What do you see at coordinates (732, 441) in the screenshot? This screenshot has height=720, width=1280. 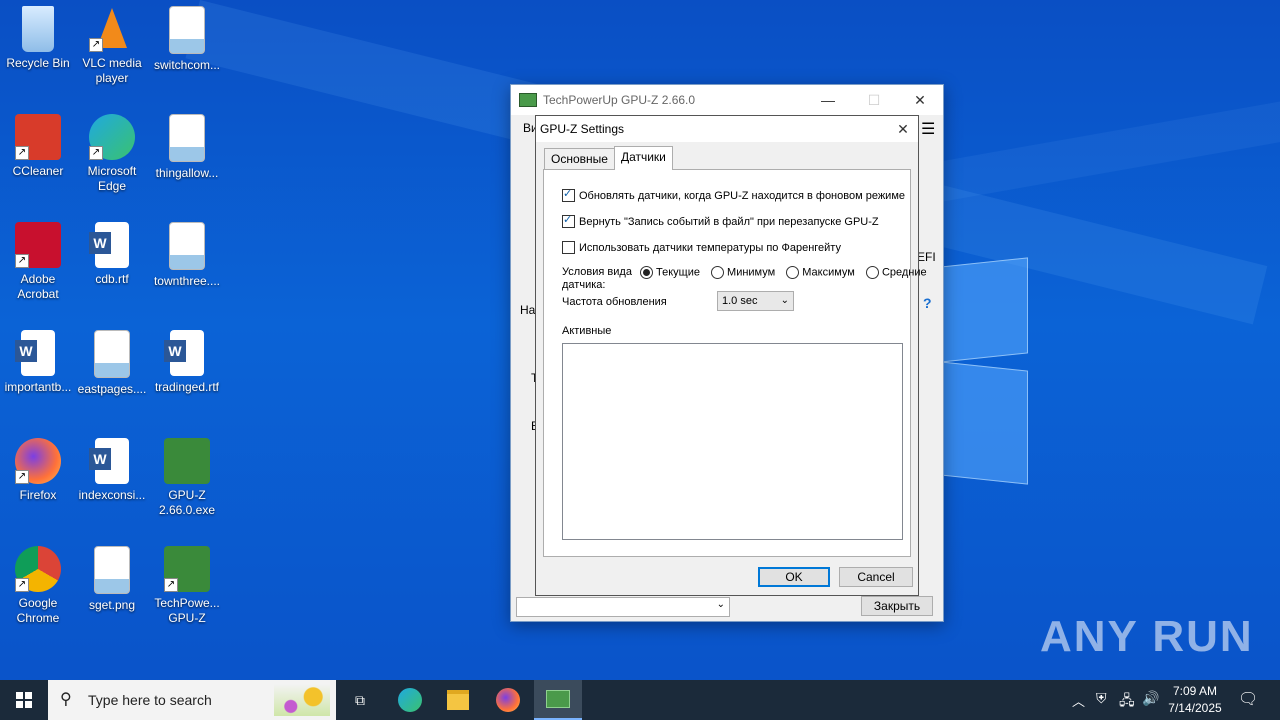 I see `active-sensors-list` at bounding box center [732, 441].